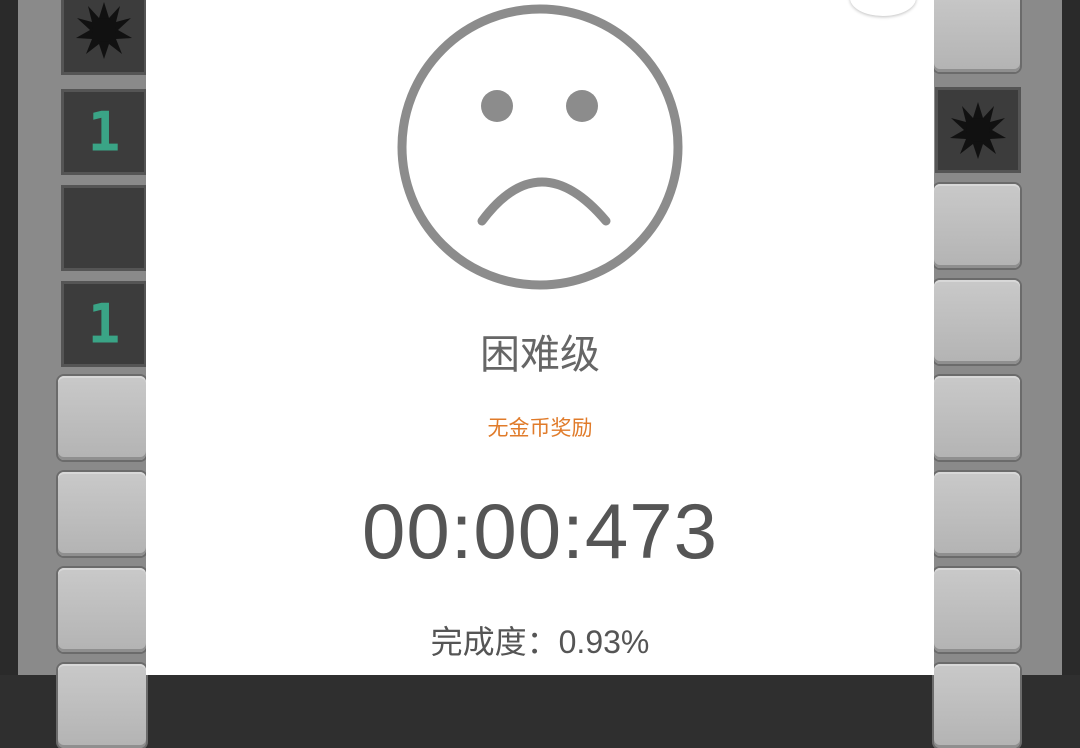 This screenshot has width=1080, height=748. What do you see at coordinates (540, 642) in the screenshot?
I see `completion-percent: 完成度：0.93%` at bounding box center [540, 642].